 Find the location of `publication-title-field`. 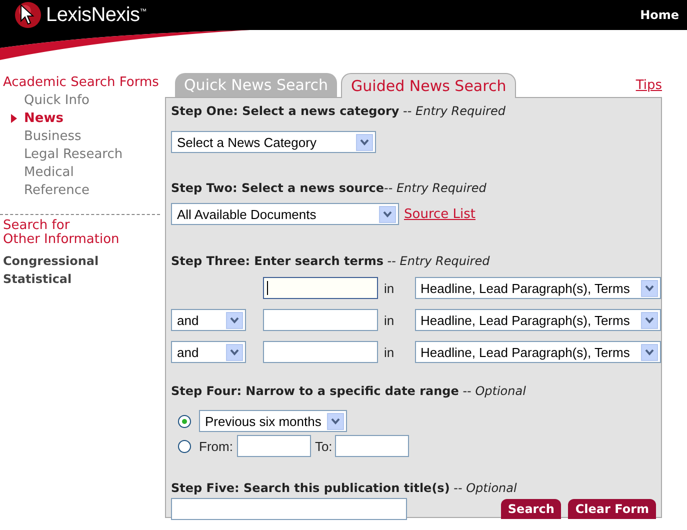

publication-title-field is located at coordinates (289, 509).